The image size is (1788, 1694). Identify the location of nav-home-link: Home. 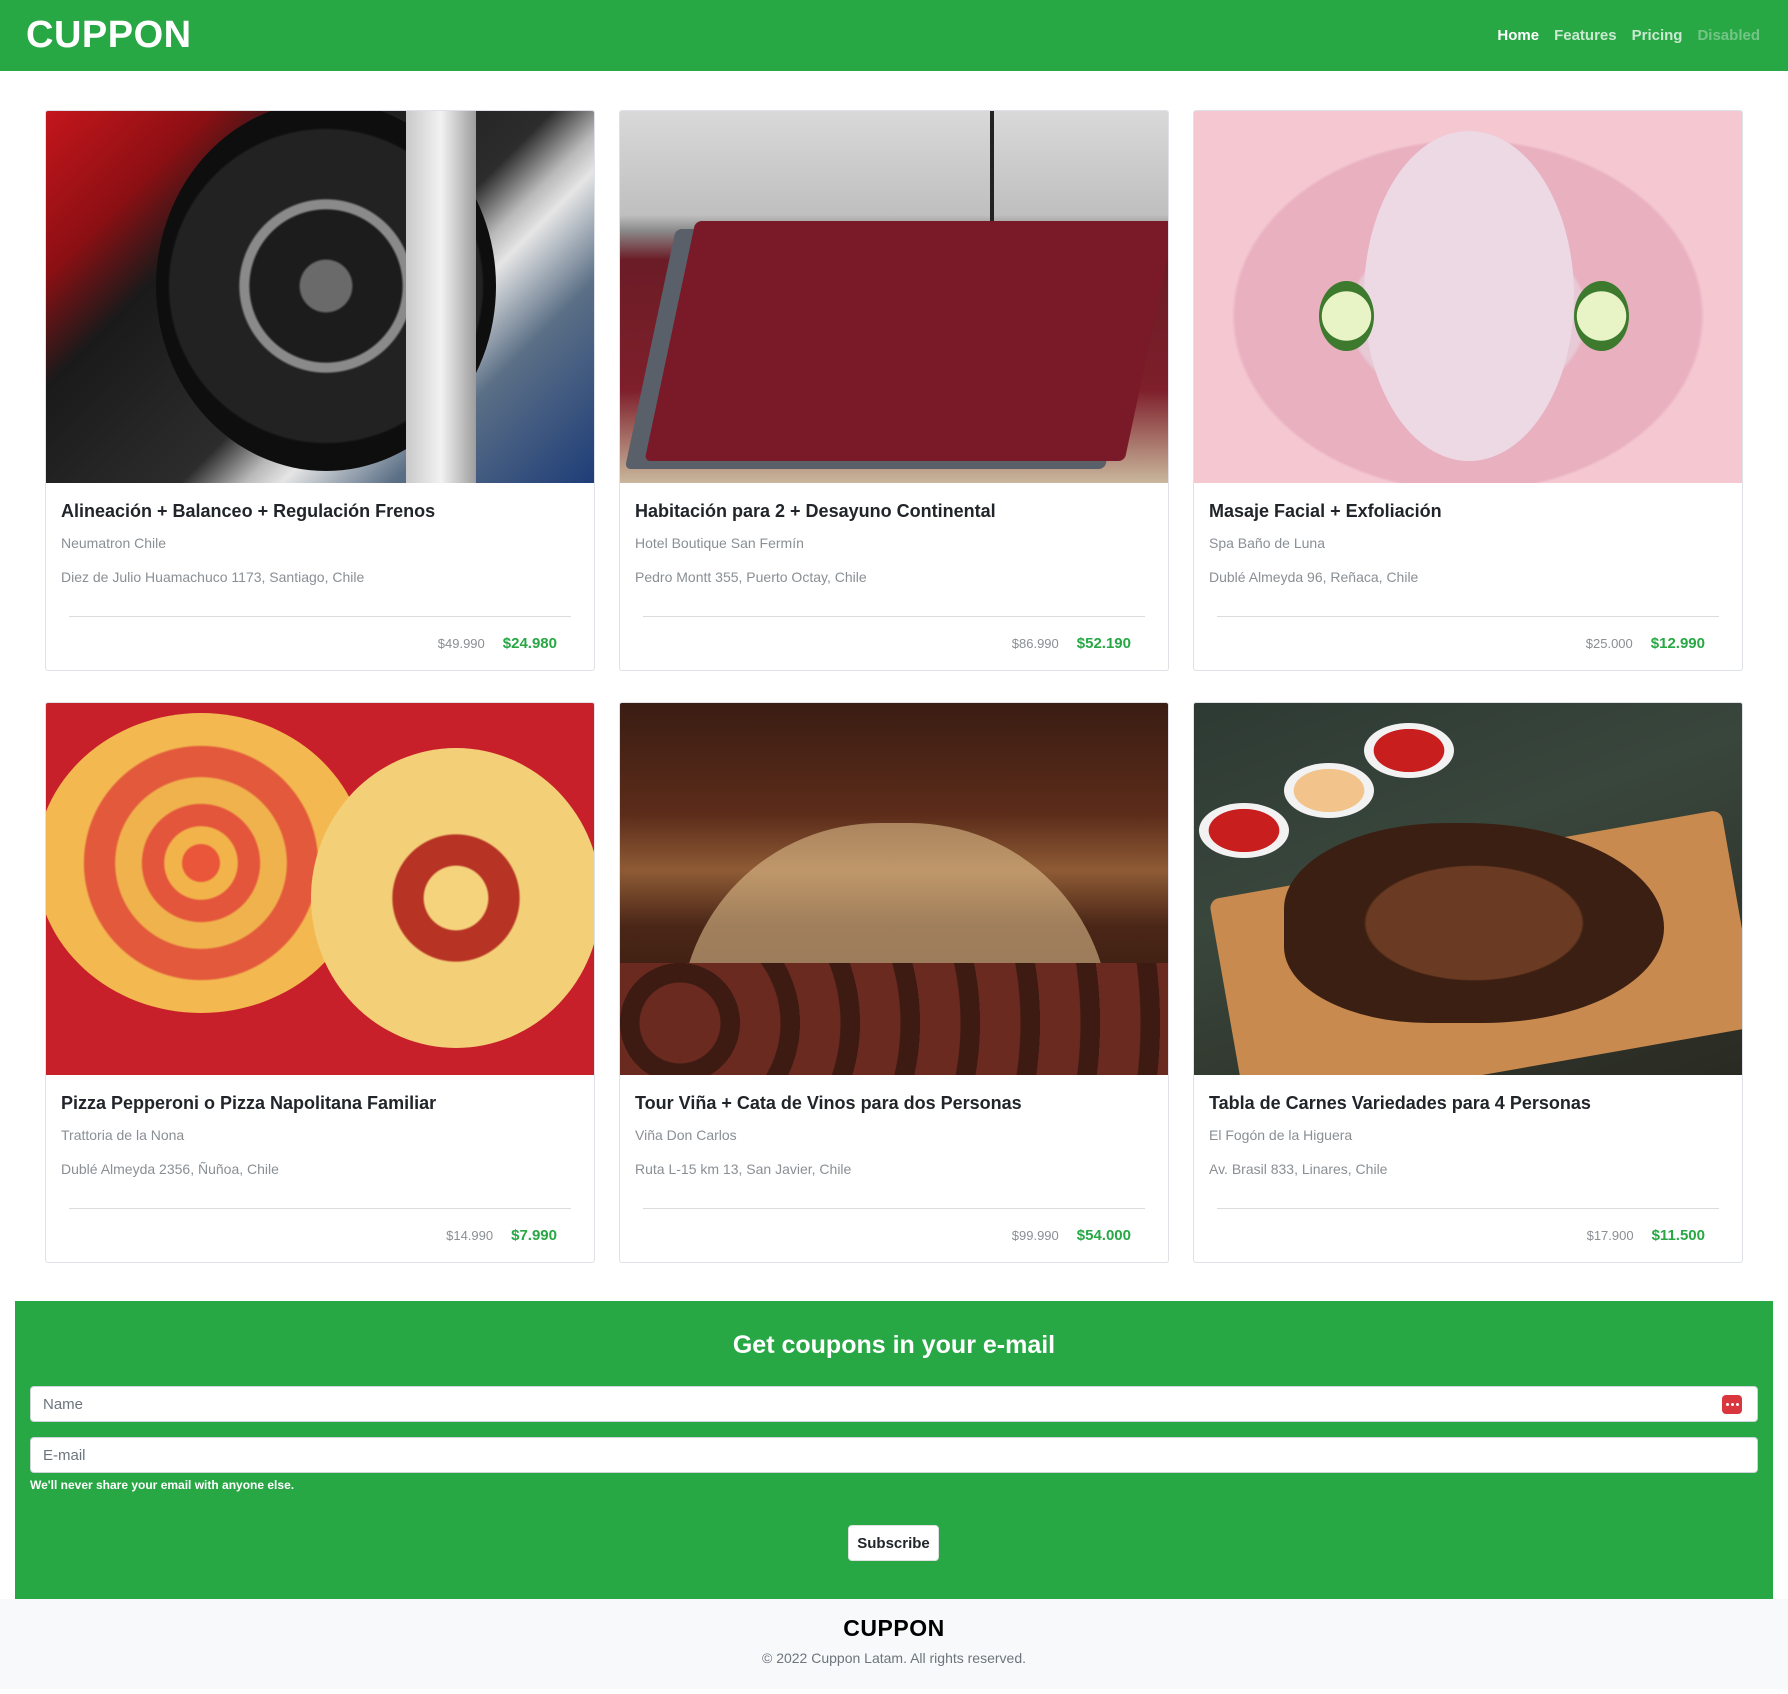
(1518, 35).